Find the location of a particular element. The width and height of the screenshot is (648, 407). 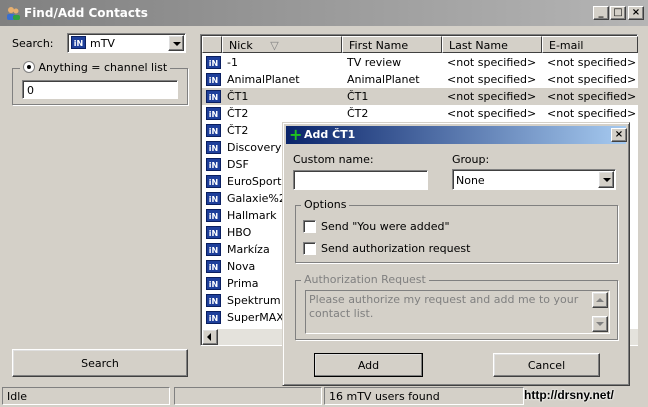

scroll-down-button is located at coordinates (600, 324).